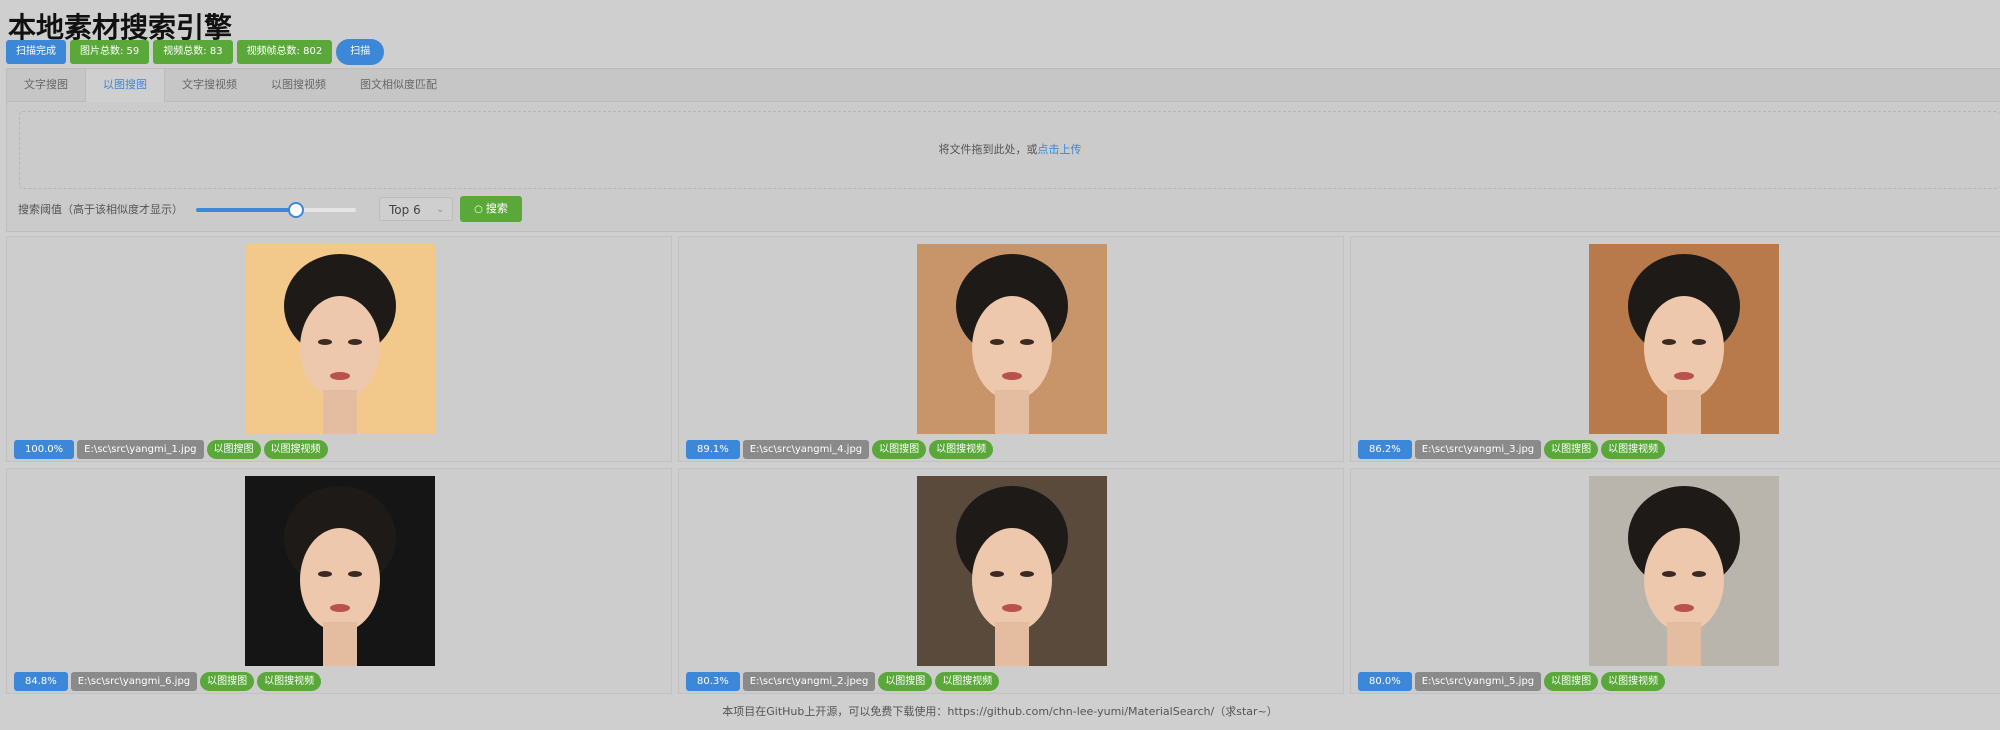 The height and width of the screenshot is (730, 2000). I want to click on result-meta: 84.8% E:\sc\src\yangmi_6.jpg 以图搜图 以图搜视频, so click(168, 681).